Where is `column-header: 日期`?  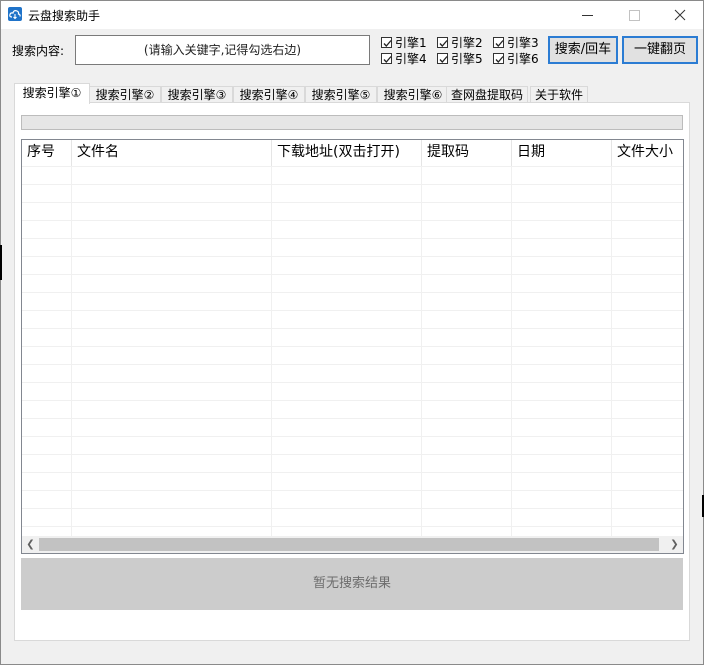 column-header: 日期 is located at coordinates (562, 153).